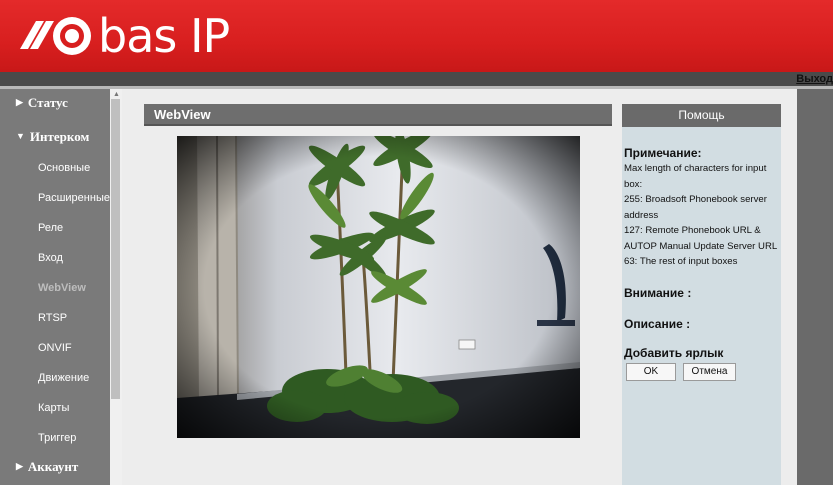 The height and width of the screenshot is (485, 833). What do you see at coordinates (164, 36) in the screenshot?
I see `brand-name: bas IP` at bounding box center [164, 36].